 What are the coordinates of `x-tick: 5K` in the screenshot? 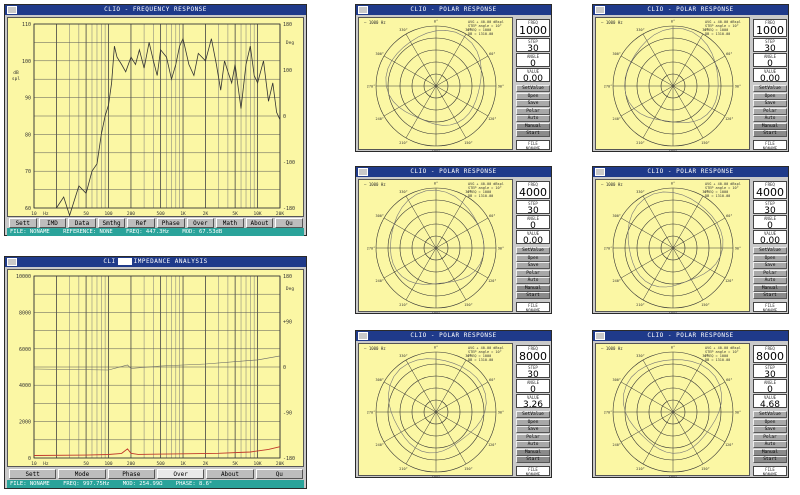 It's located at (235, 464).